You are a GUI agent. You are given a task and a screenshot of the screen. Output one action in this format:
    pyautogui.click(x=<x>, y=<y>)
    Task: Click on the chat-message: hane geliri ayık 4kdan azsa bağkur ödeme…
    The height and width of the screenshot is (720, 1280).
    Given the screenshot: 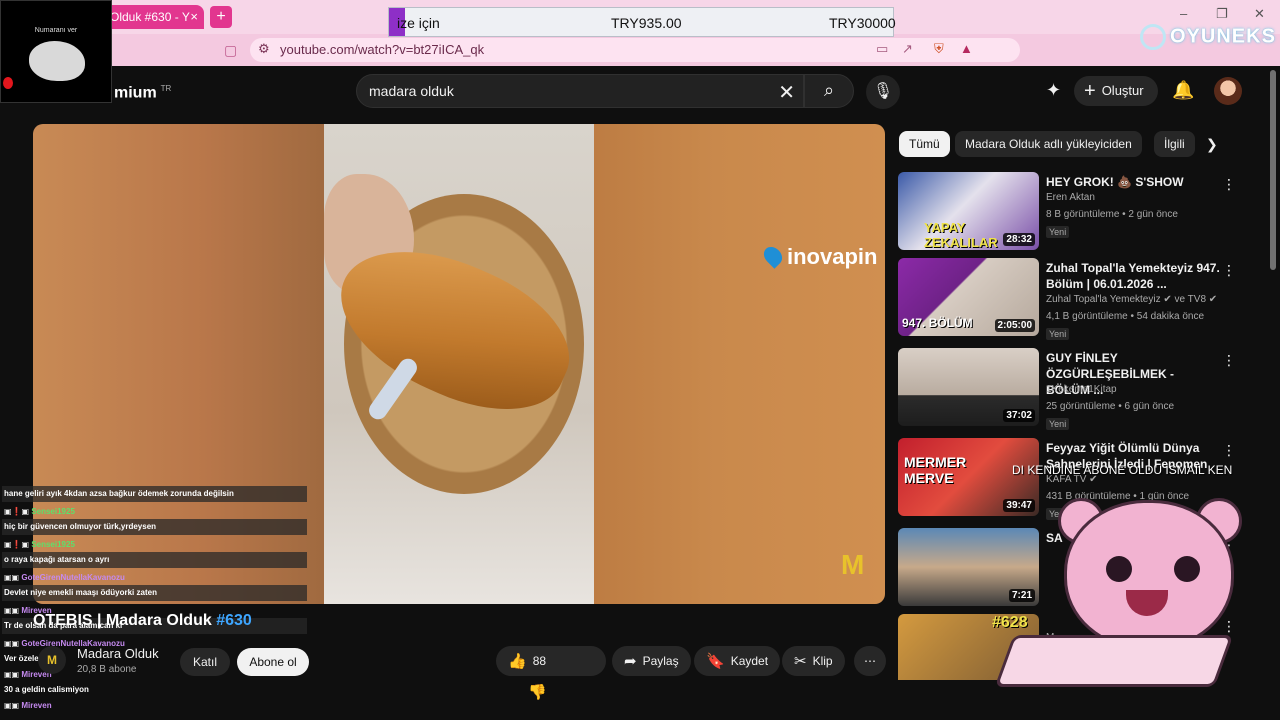 What is the action you would take?
    pyautogui.click(x=154, y=494)
    